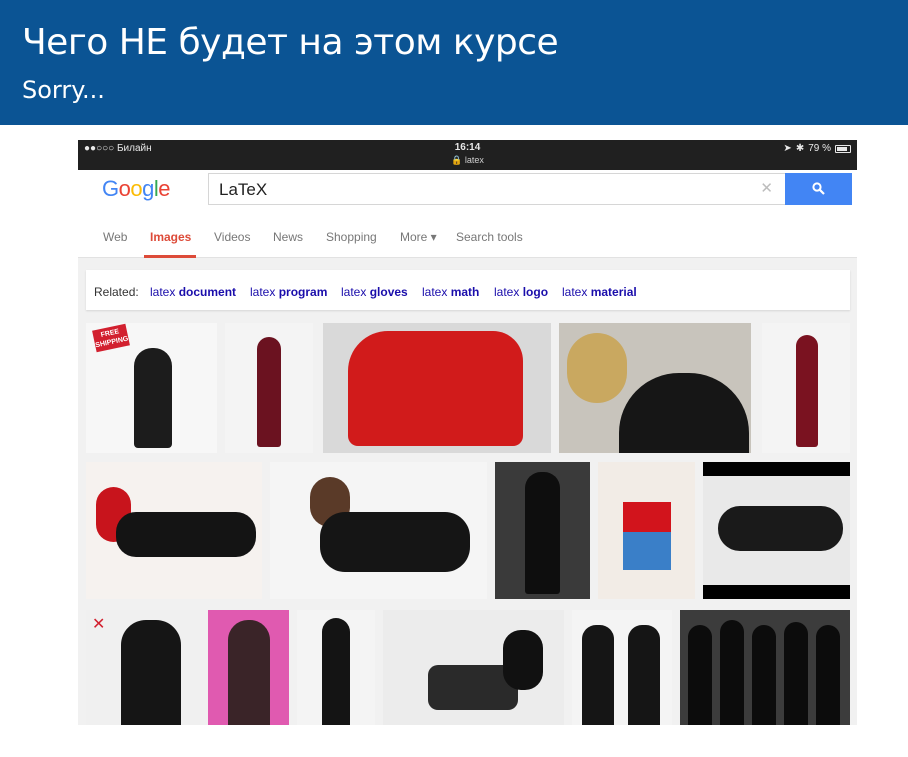 The image size is (908, 757). I want to click on related-link: latex document, so click(193, 292).